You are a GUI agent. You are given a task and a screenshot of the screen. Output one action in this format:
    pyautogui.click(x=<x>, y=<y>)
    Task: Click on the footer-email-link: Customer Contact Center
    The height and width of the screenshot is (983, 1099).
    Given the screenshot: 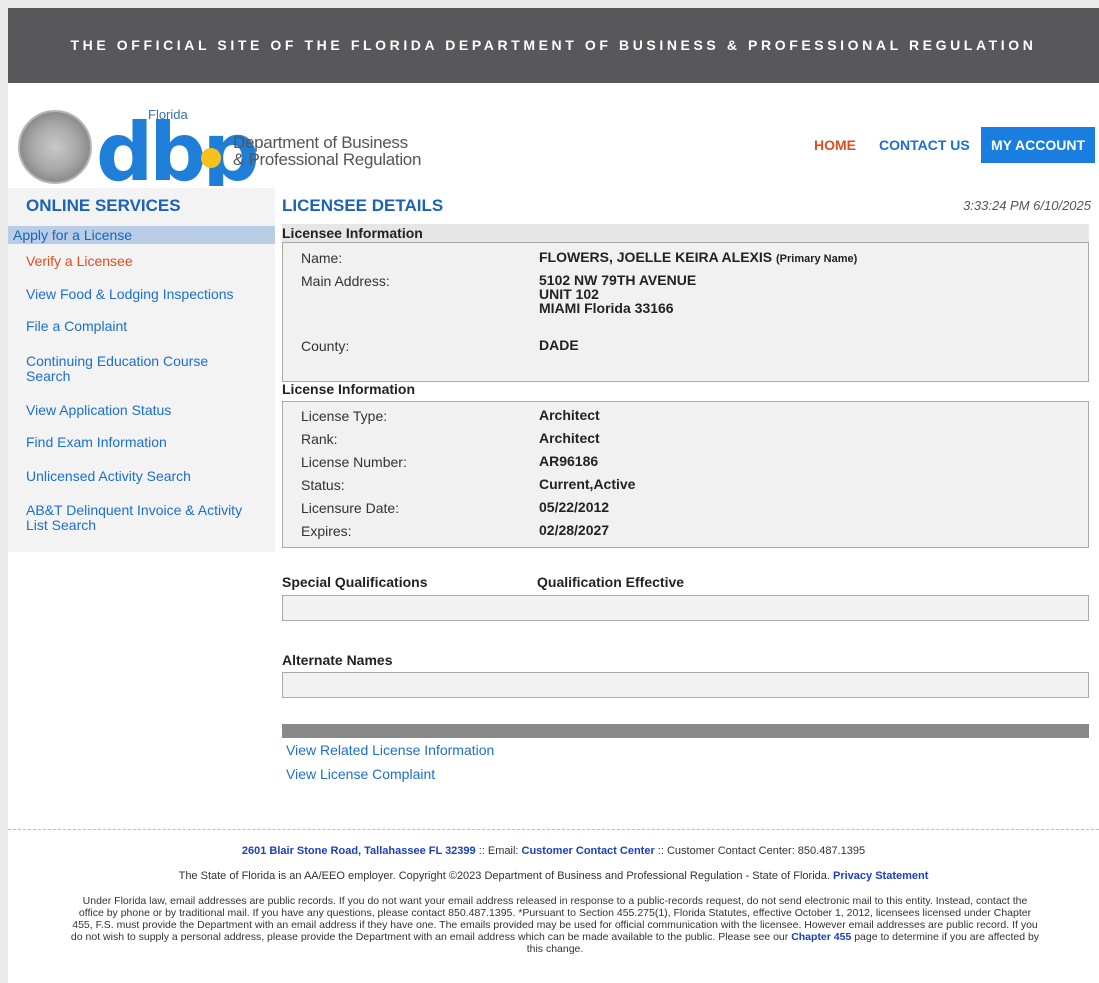 What is the action you would take?
    pyautogui.click(x=588, y=851)
    